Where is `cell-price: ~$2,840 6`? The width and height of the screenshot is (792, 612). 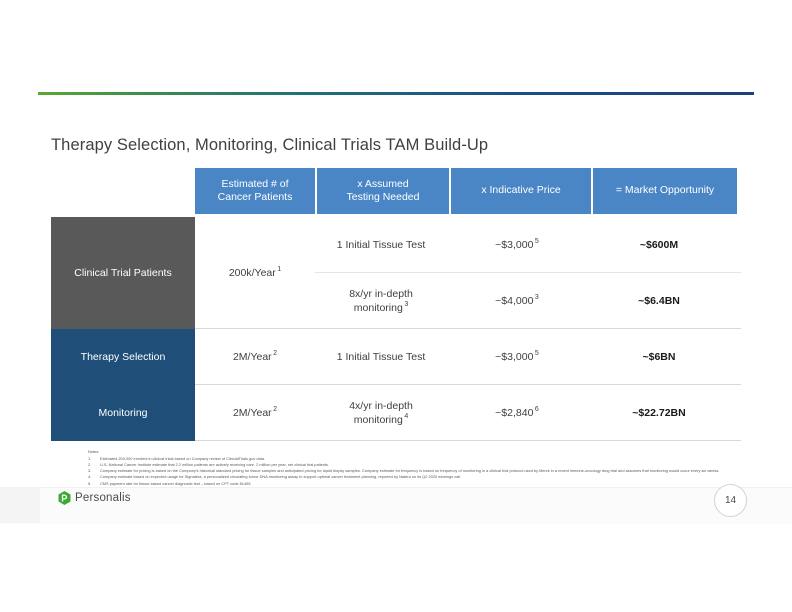 cell-price: ~$2,840 6 is located at coordinates (517, 413).